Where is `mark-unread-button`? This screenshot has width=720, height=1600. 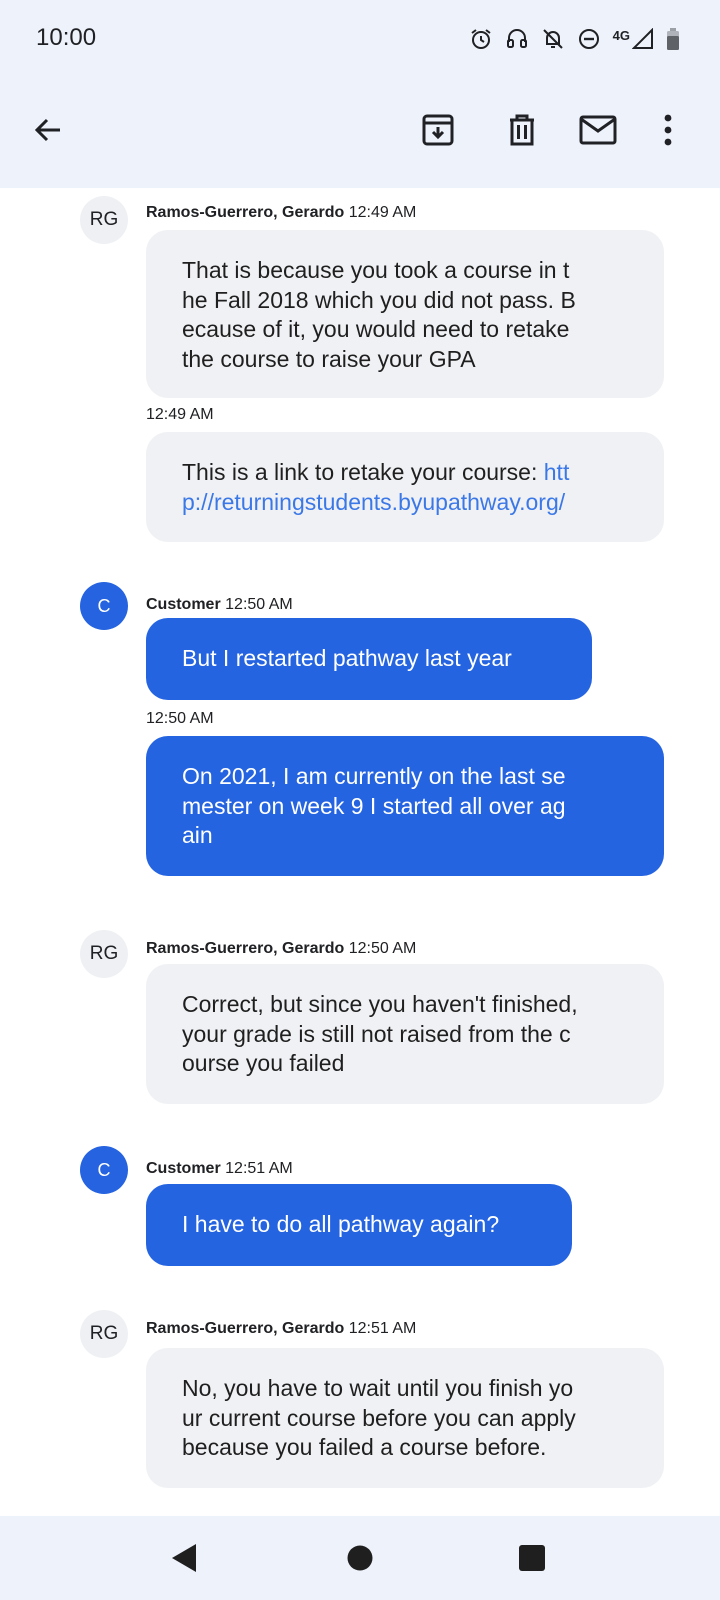
mark-unread-button is located at coordinates (598, 130).